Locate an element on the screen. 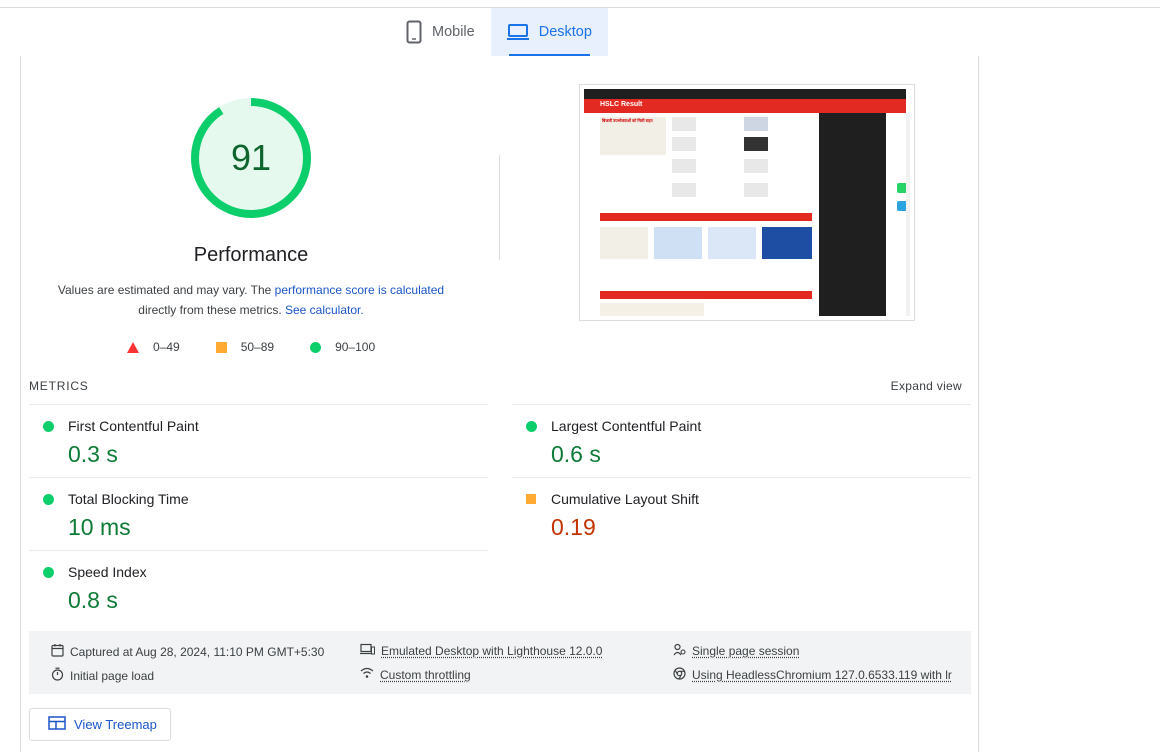 The height and width of the screenshot is (752, 1160). view-treemap-label: View Treemap is located at coordinates (115, 724).